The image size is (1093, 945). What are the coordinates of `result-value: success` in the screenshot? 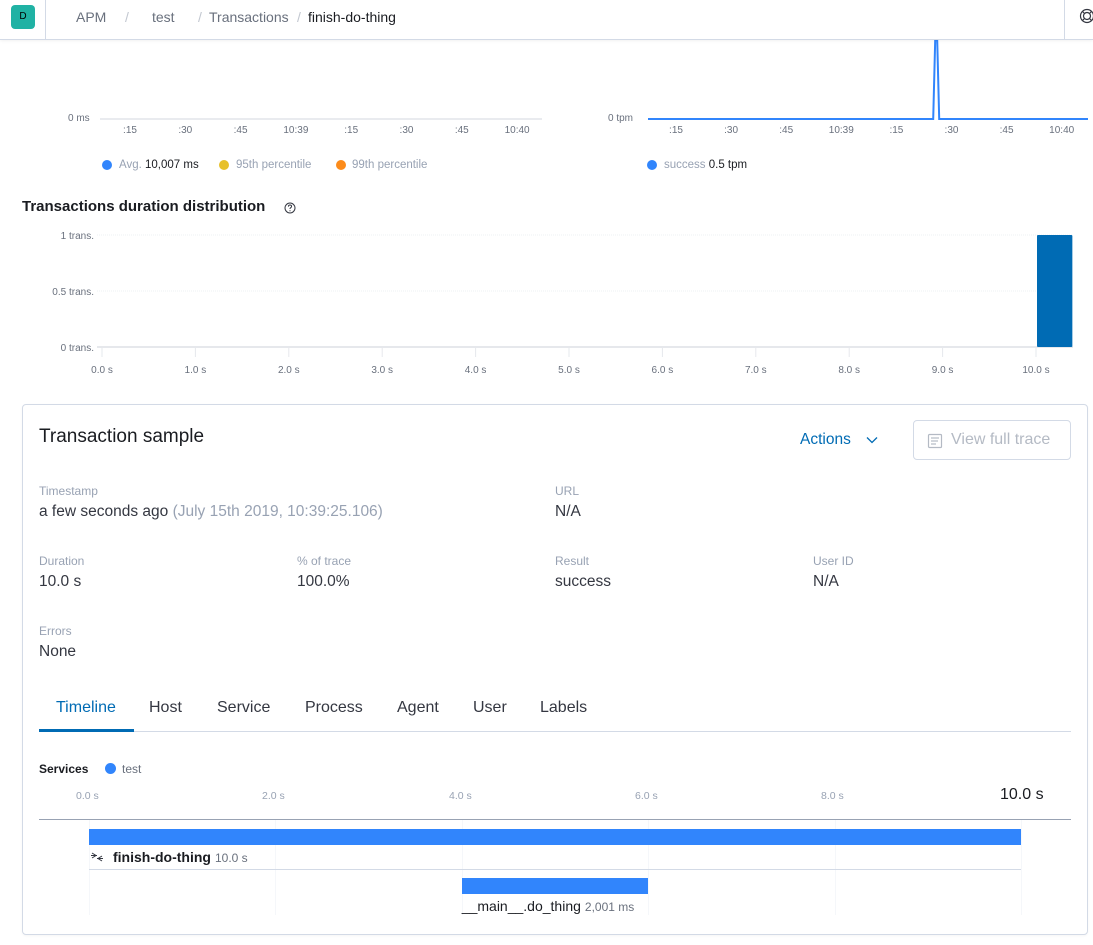 It's located at (583, 581).